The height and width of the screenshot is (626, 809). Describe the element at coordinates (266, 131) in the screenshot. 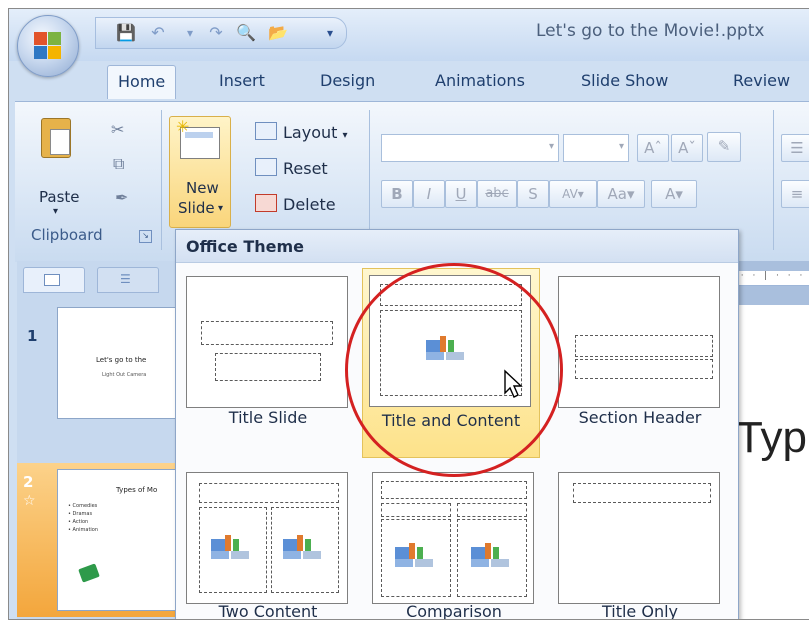

I see `layout-icon` at that location.